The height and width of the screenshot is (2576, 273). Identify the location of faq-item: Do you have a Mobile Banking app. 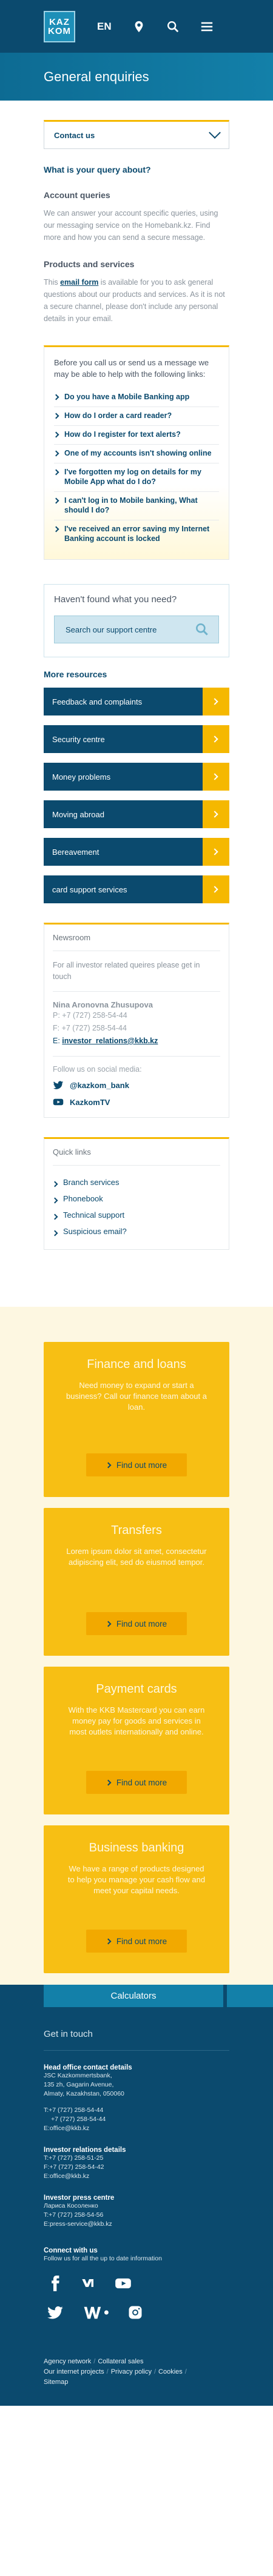
(136, 397).